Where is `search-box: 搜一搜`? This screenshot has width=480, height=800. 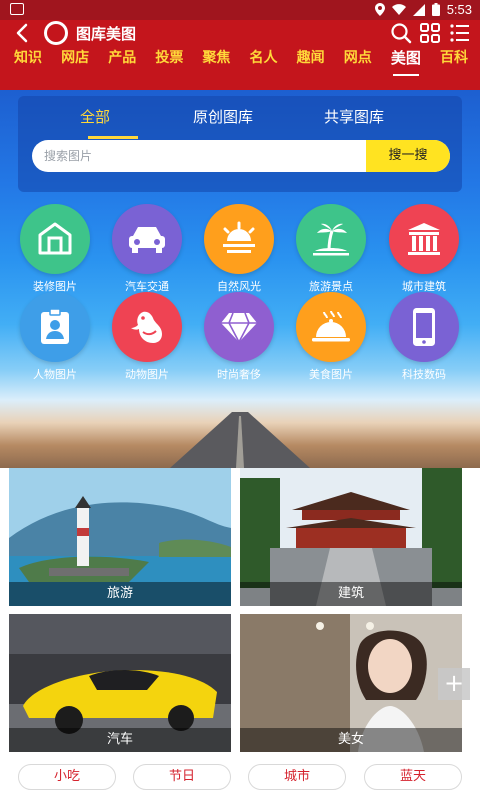
search-box: 搜一搜 is located at coordinates (241, 156).